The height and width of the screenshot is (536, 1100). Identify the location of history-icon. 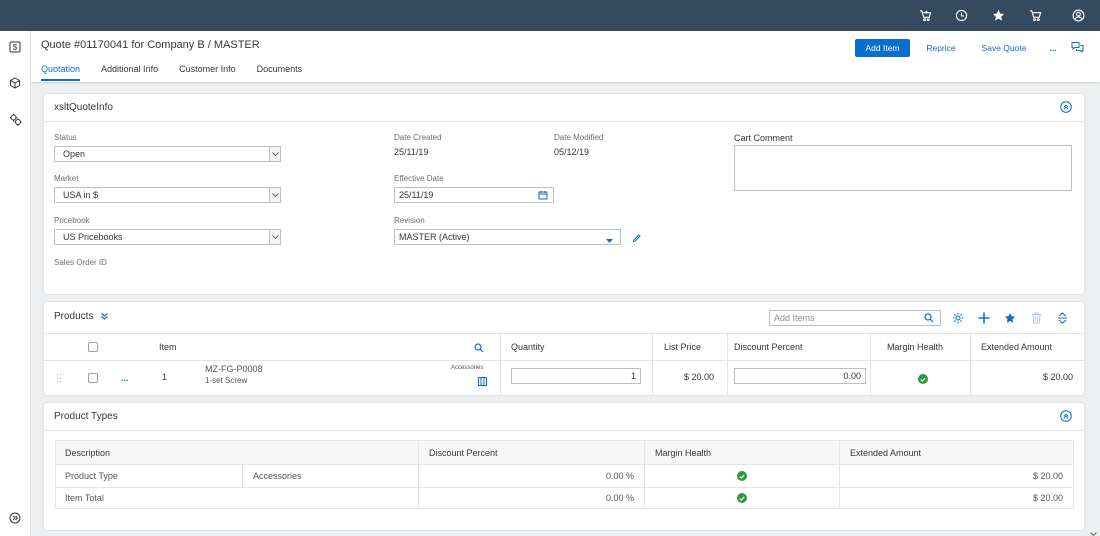
(961, 15).